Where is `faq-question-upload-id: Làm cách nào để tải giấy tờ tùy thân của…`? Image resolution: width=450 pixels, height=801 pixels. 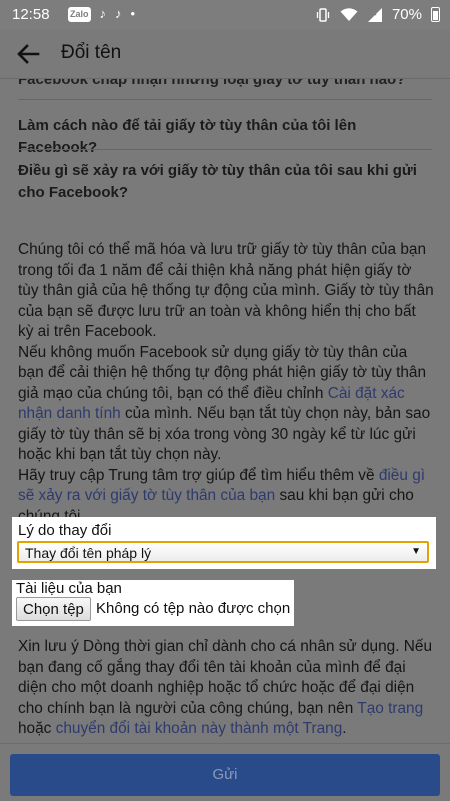
faq-question-upload-id: Làm cách nào để tải giấy tờ tùy thân của… is located at coordinates (220, 137).